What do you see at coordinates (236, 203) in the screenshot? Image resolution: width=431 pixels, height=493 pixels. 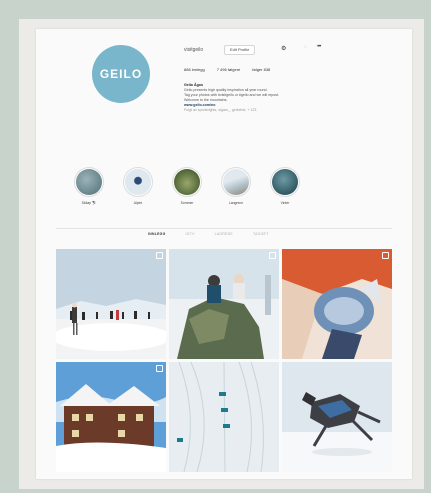 I see `highlight-label: Langrenn` at bounding box center [236, 203].